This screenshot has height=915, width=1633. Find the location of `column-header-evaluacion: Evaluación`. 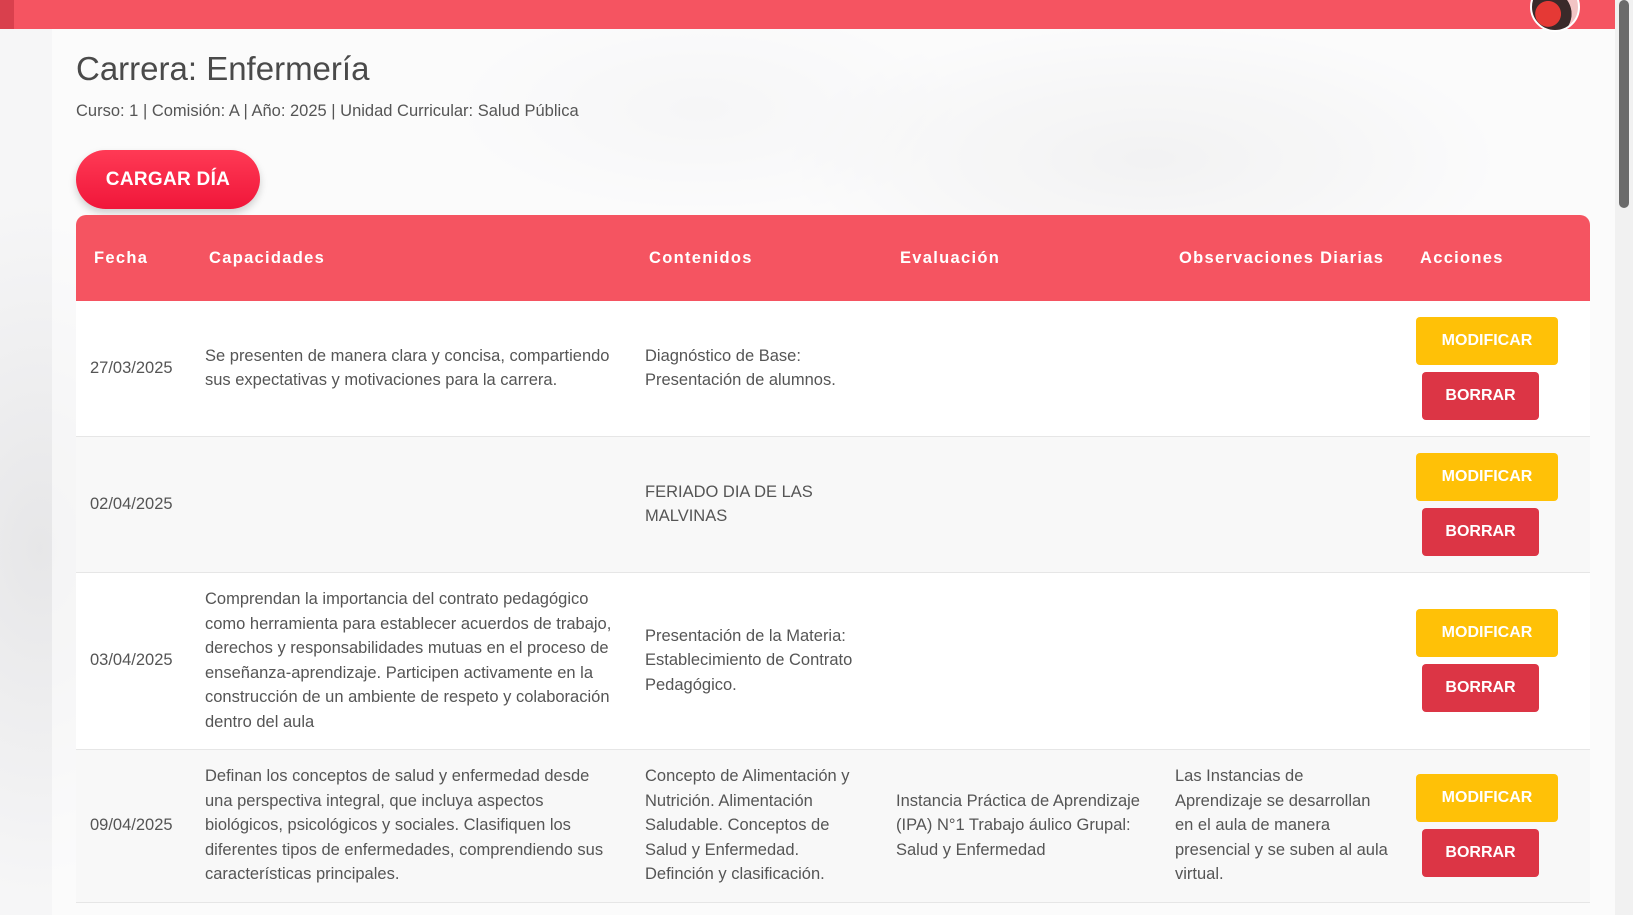

column-header-evaluacion: Evaluación is located at coordinates (950, 258).